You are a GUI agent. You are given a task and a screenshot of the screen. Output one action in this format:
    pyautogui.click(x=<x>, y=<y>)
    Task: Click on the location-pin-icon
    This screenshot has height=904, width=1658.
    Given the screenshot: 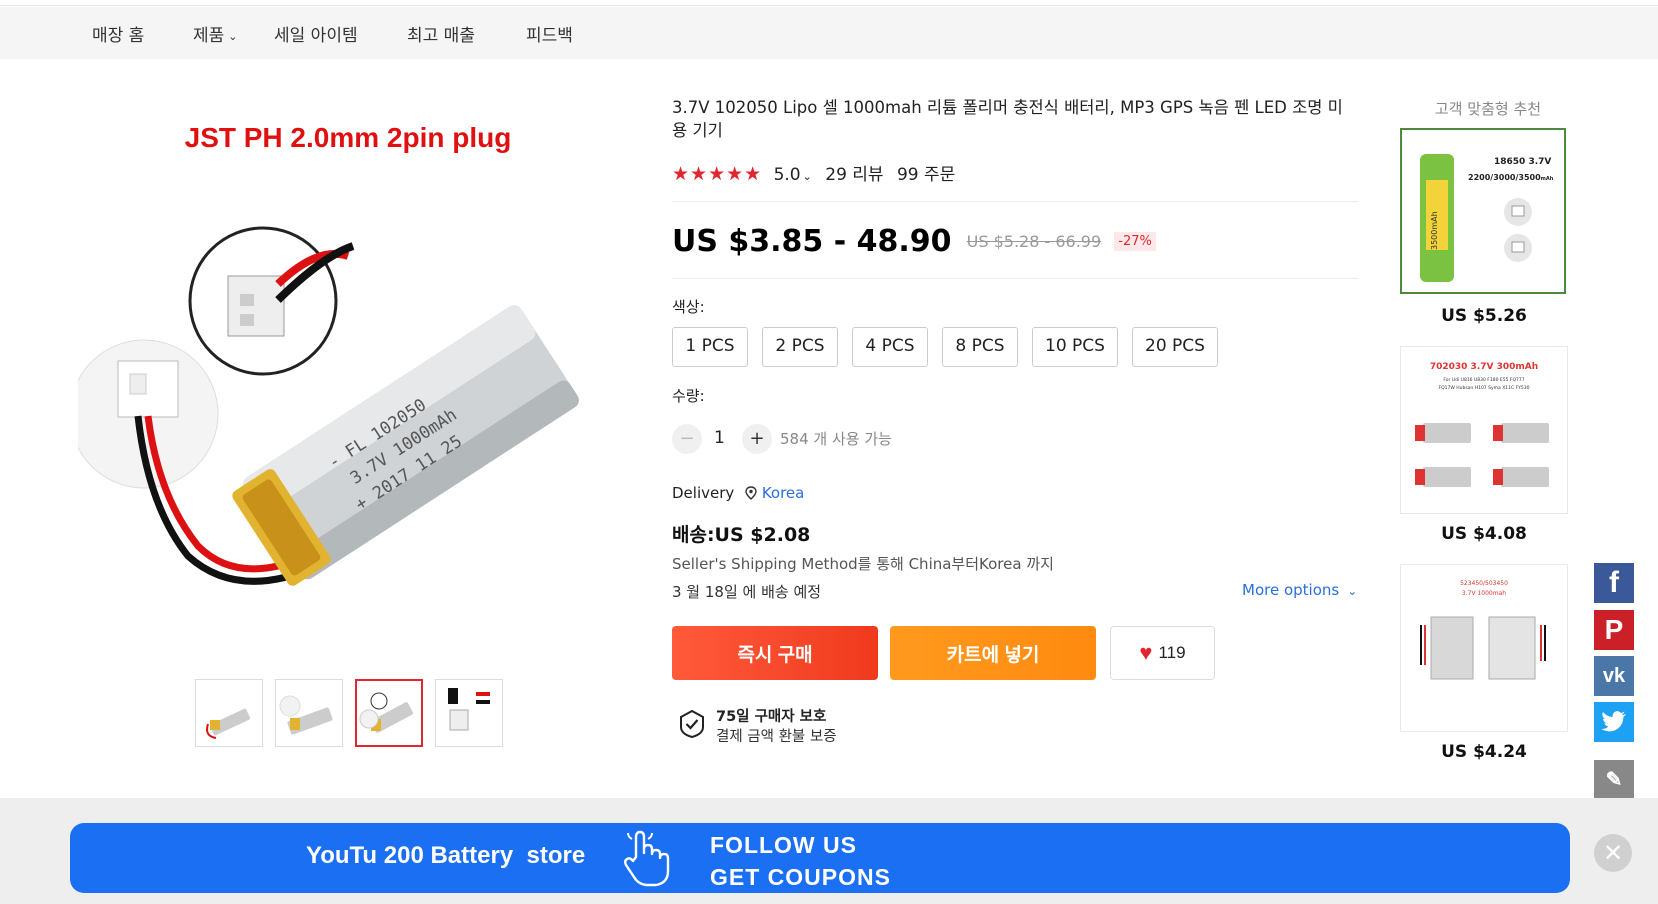 What is the action you would take?
    pyautogui.click(x=753, y=493)
    